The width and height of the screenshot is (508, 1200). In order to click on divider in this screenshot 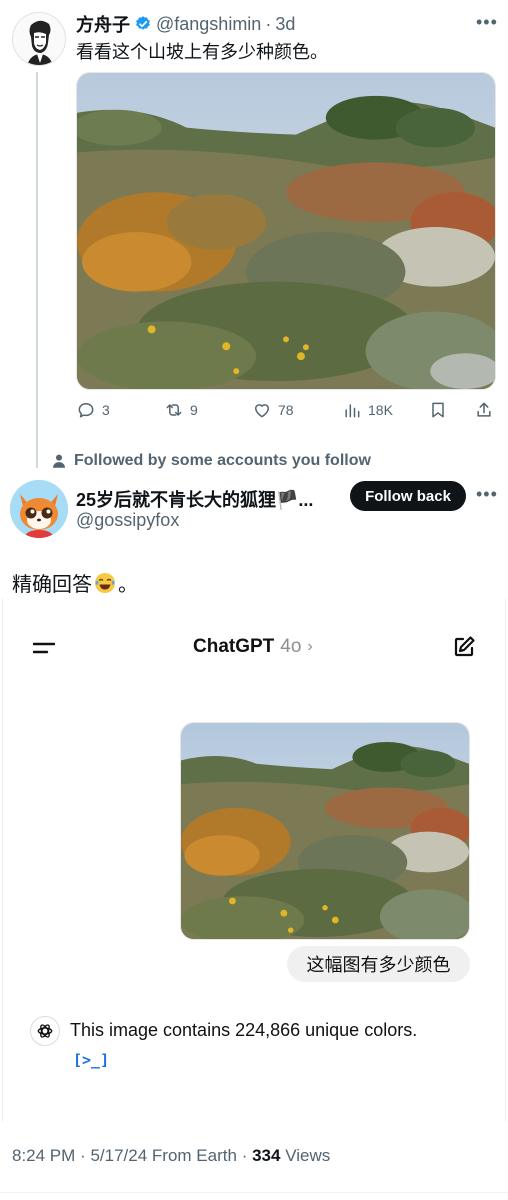, I will do `click(254, 1192)`.